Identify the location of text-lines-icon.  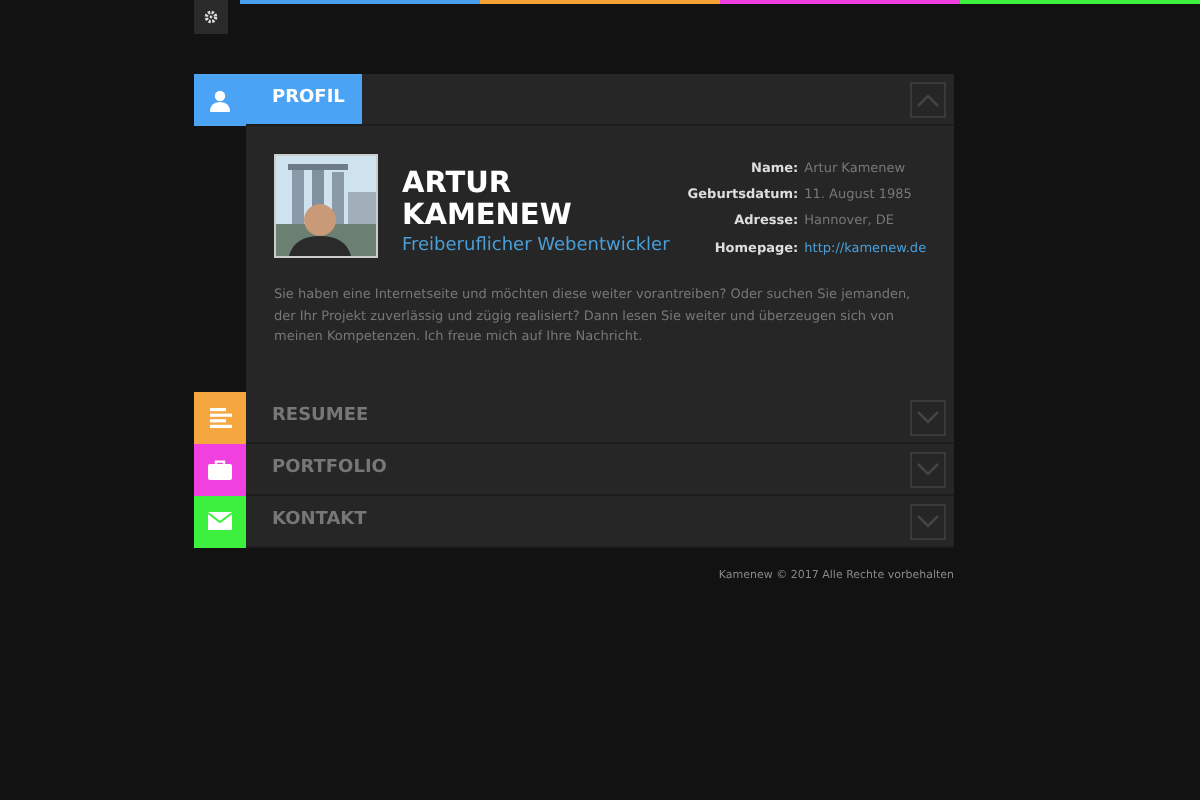
(220, 417).